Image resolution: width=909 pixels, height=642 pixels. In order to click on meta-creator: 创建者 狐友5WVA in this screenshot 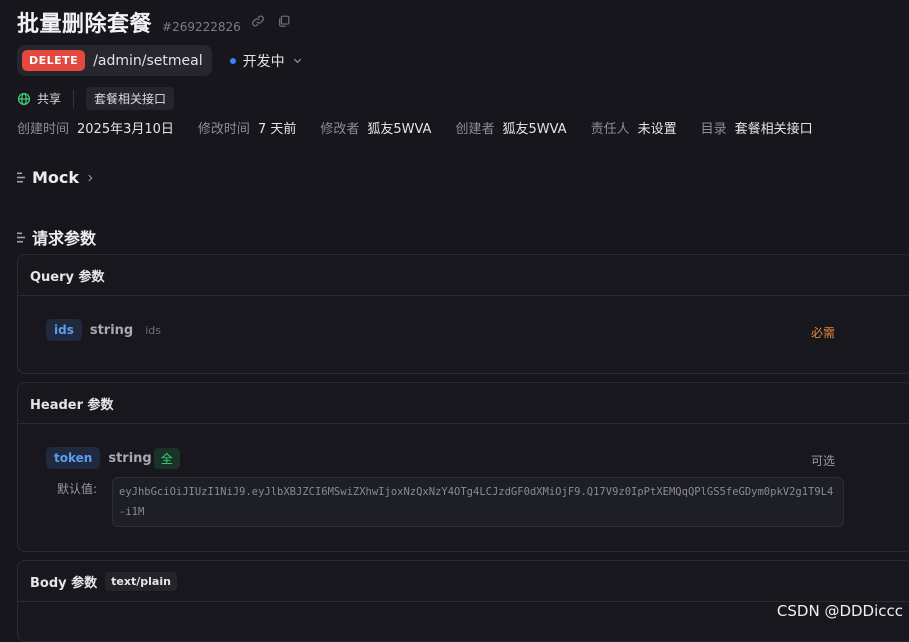, I will do `click(510, 127)`.